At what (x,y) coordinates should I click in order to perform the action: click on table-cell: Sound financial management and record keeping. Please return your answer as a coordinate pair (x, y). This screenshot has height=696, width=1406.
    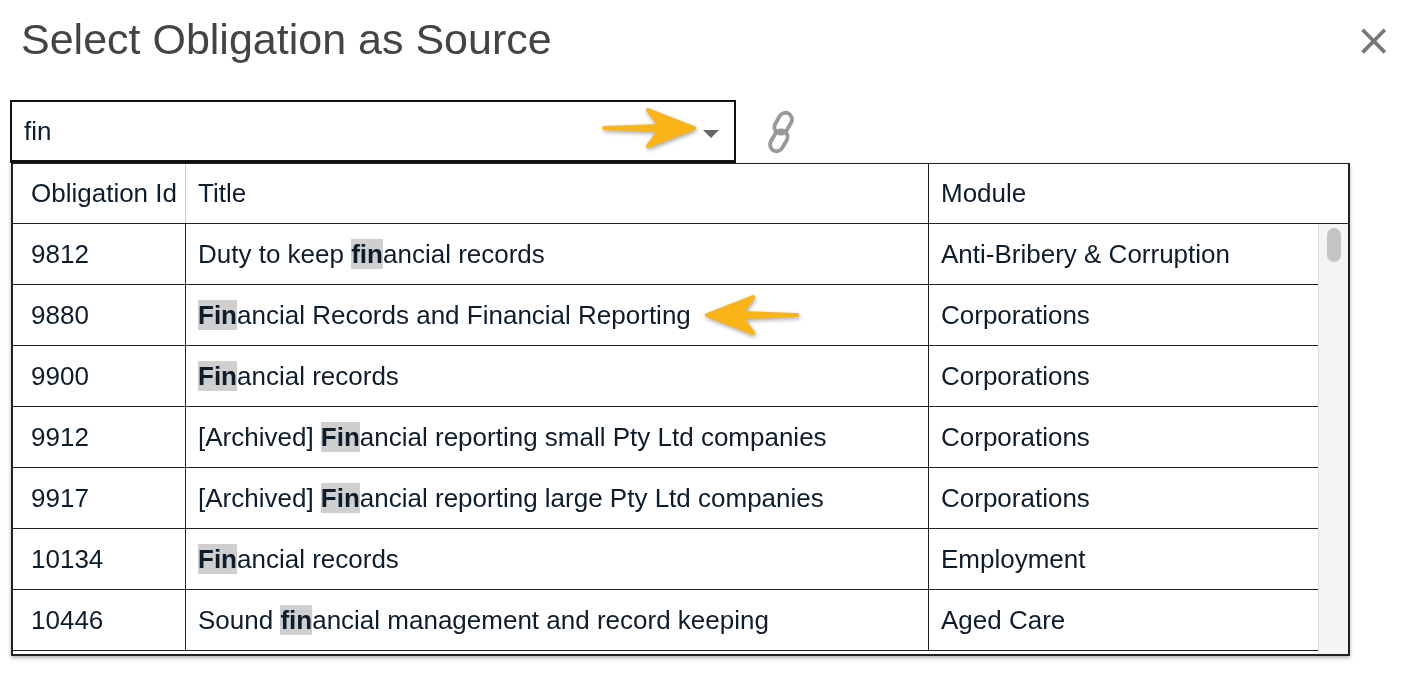
    Looking at the image, I should click on (557, 620).